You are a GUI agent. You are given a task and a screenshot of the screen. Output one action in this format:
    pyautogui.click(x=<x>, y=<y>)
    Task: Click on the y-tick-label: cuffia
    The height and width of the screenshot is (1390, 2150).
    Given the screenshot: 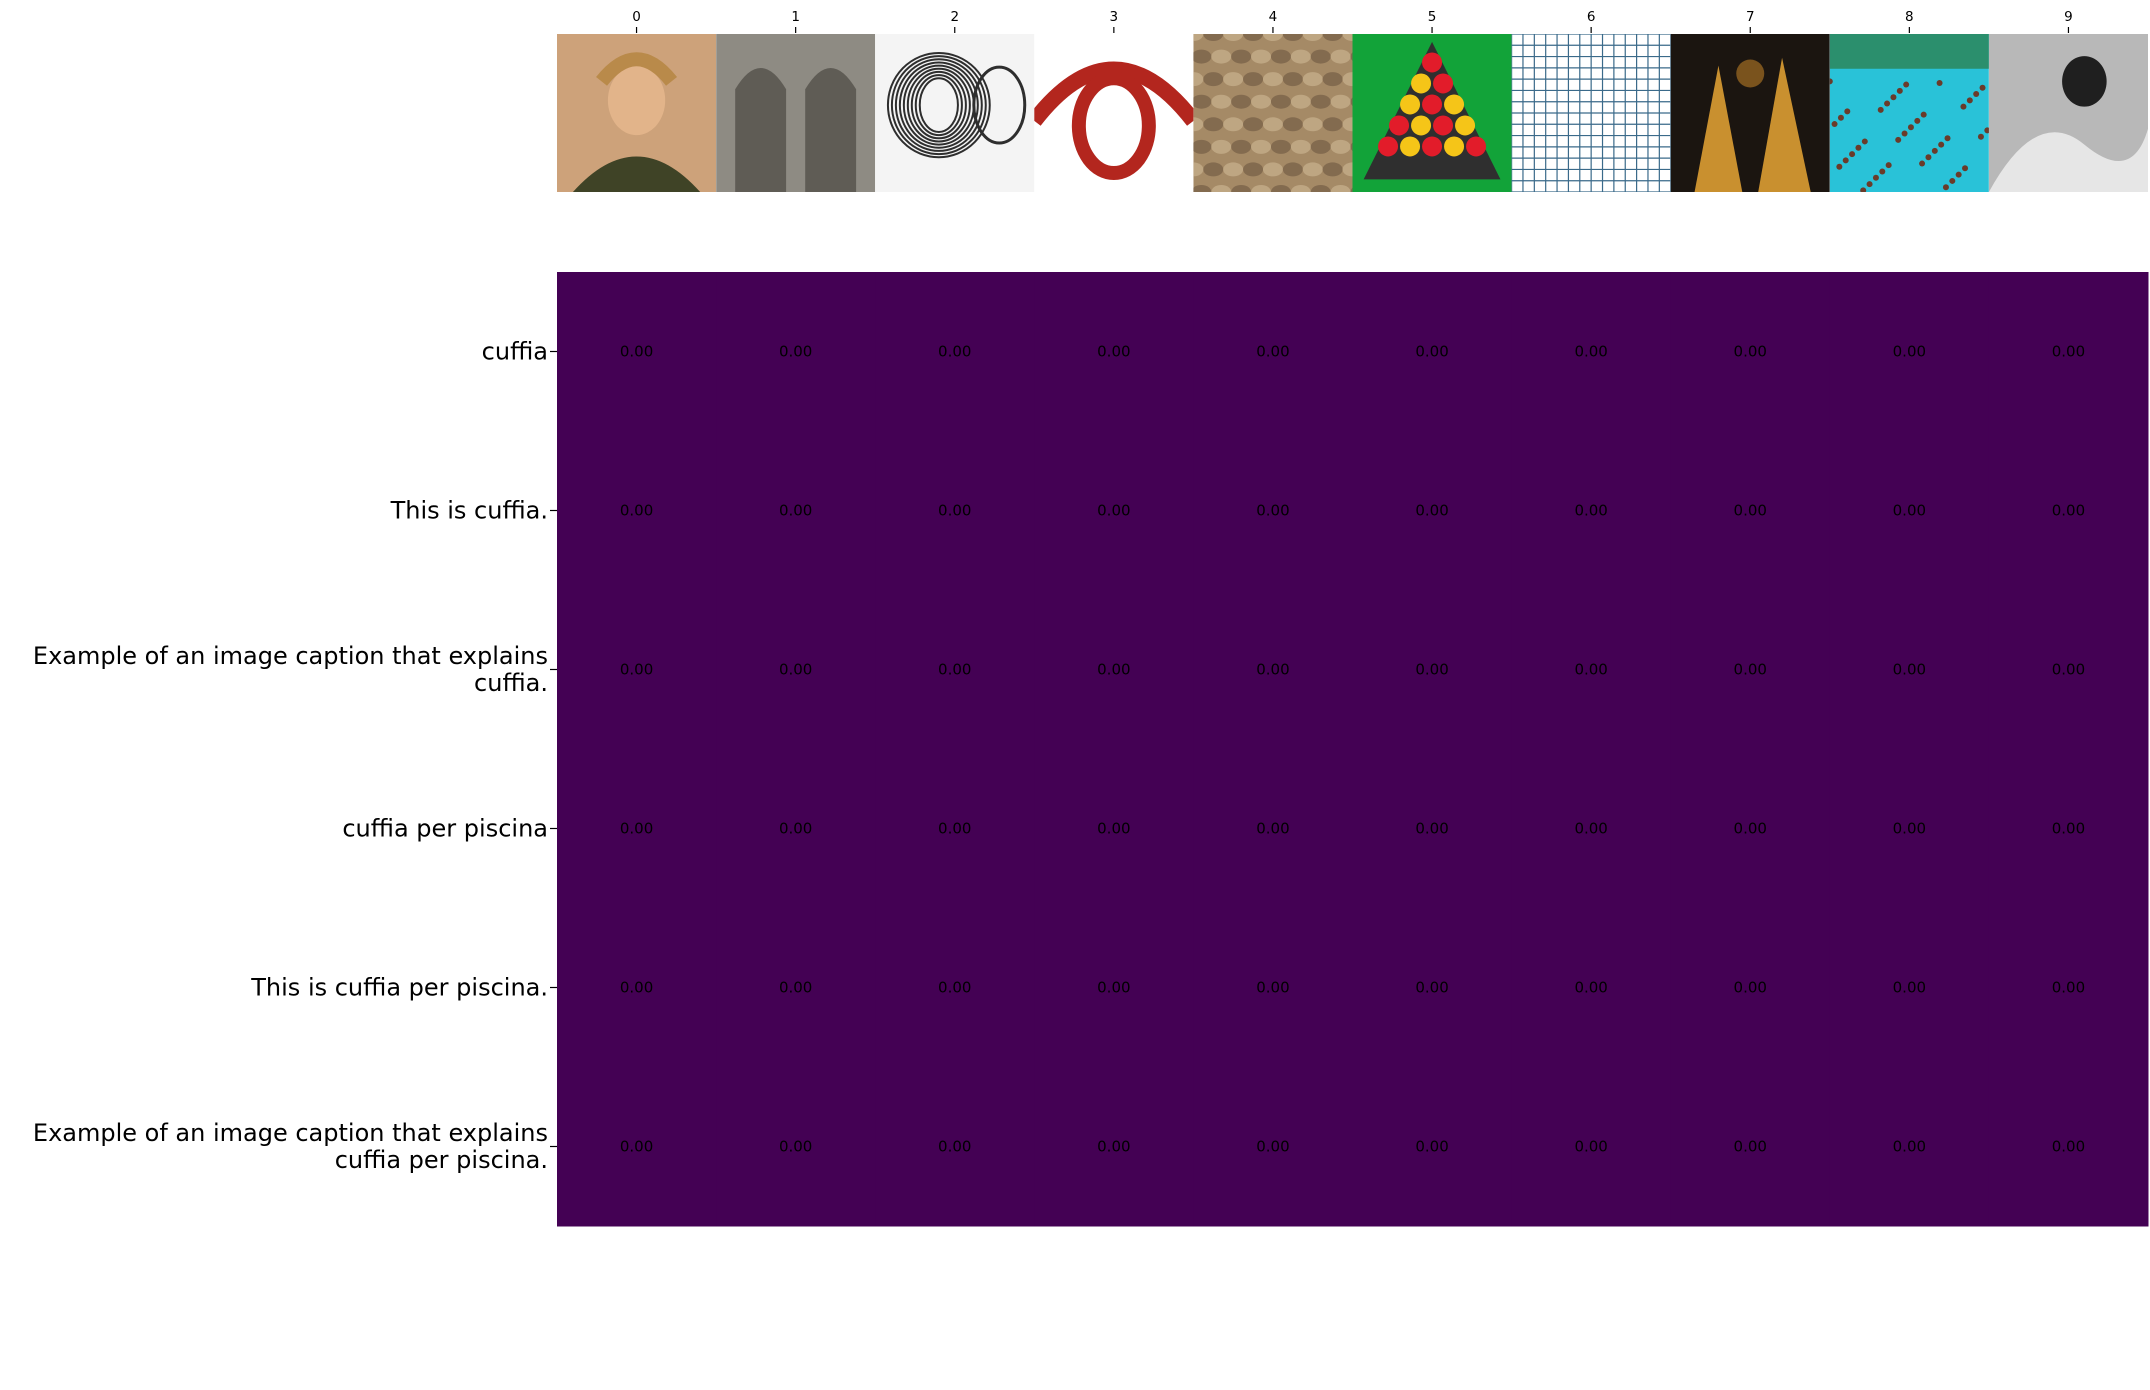 What is the action you would take?
    pyautogui.click(x=515, y=352)
    